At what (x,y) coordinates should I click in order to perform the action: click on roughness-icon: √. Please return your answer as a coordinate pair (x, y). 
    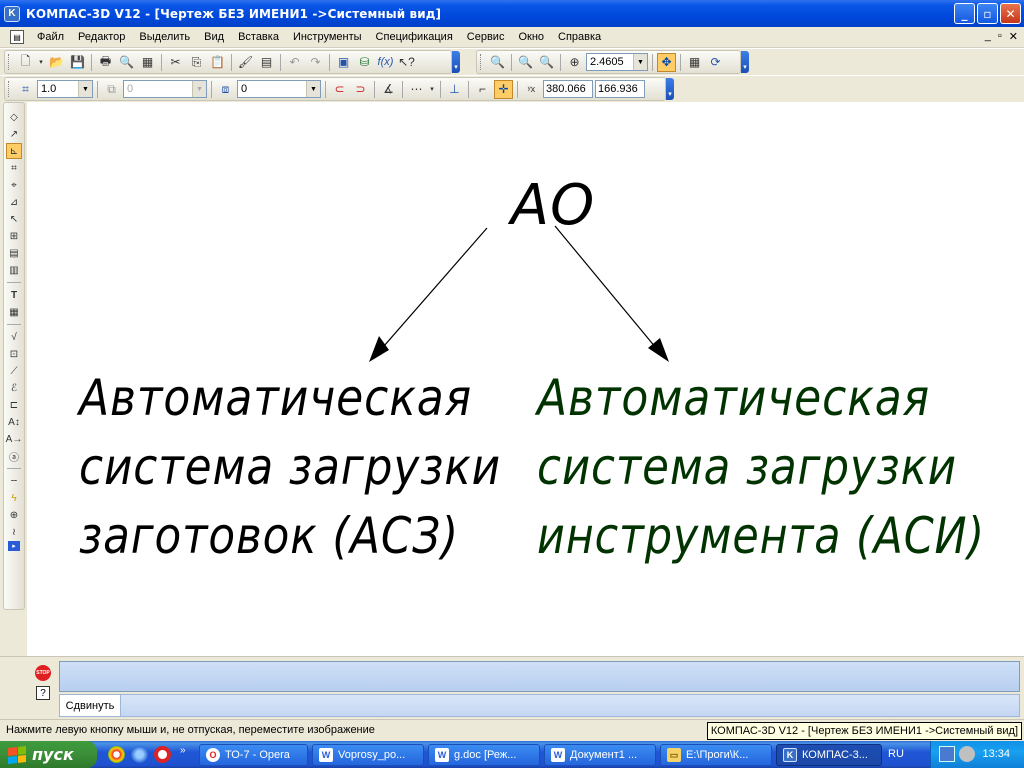
    Looking at the image, I should click on (14, 337).